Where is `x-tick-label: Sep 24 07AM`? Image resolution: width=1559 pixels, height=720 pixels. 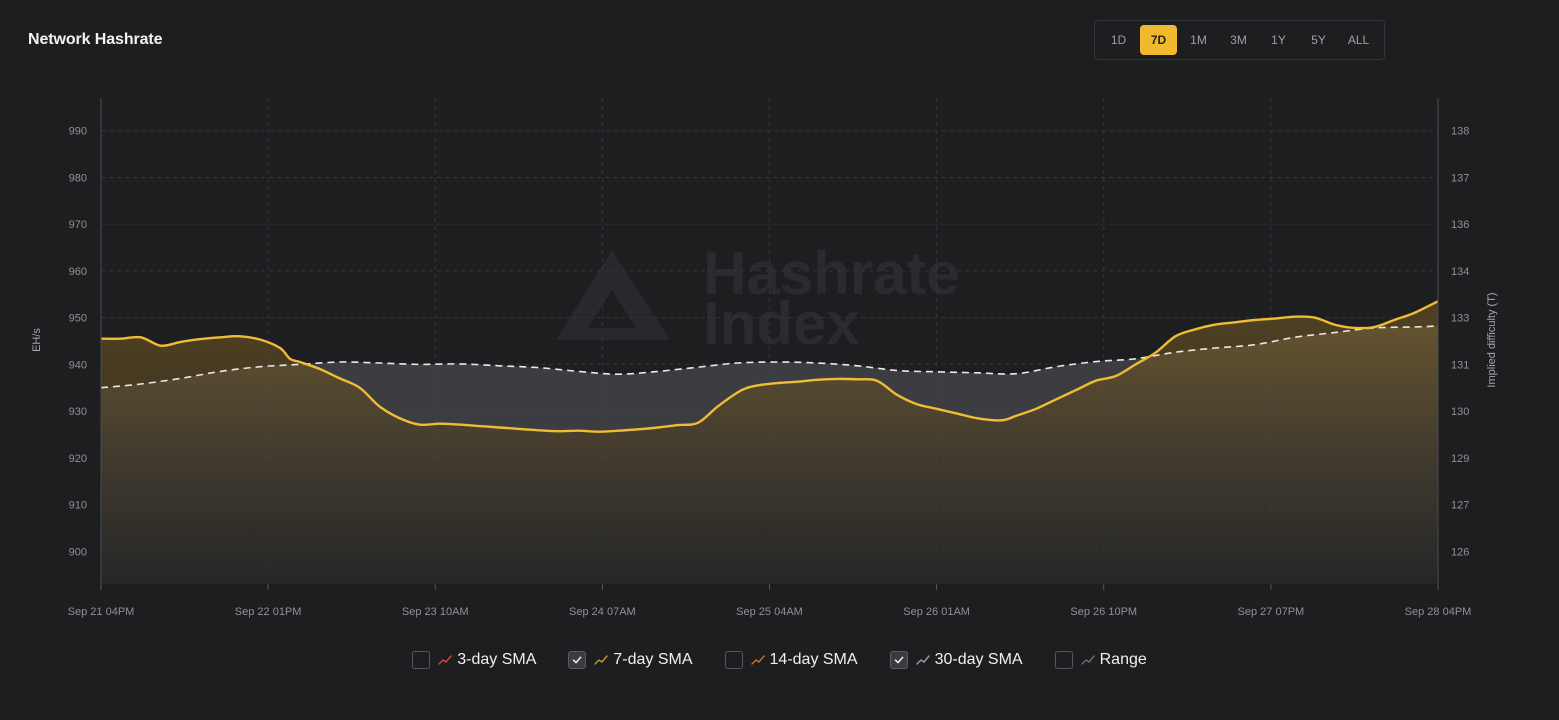
x-tick-label: Sep 24 07AM is located at coordinates (602, 612).